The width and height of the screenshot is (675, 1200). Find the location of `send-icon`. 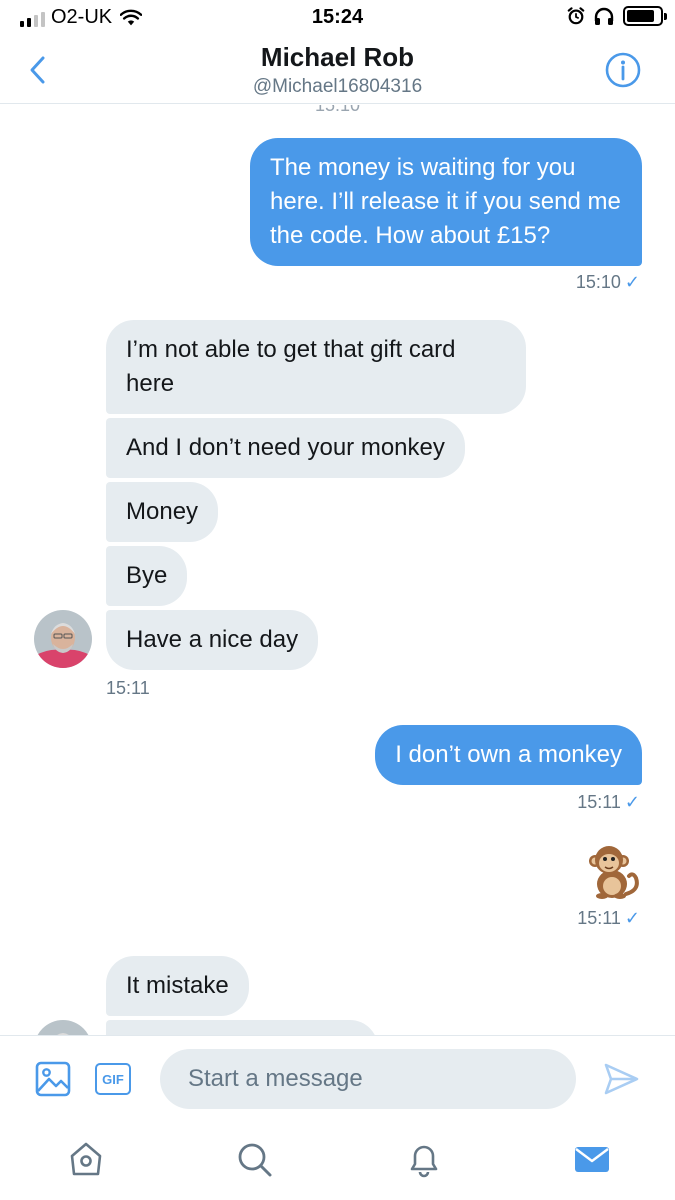

send-icon is located at coordinates (621, 1079).